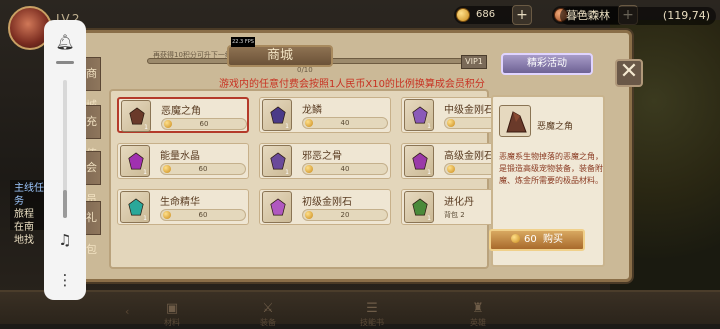 This screenshot has width=720, height=329. I want to click on tab-label: 装备, so click(268, 322).